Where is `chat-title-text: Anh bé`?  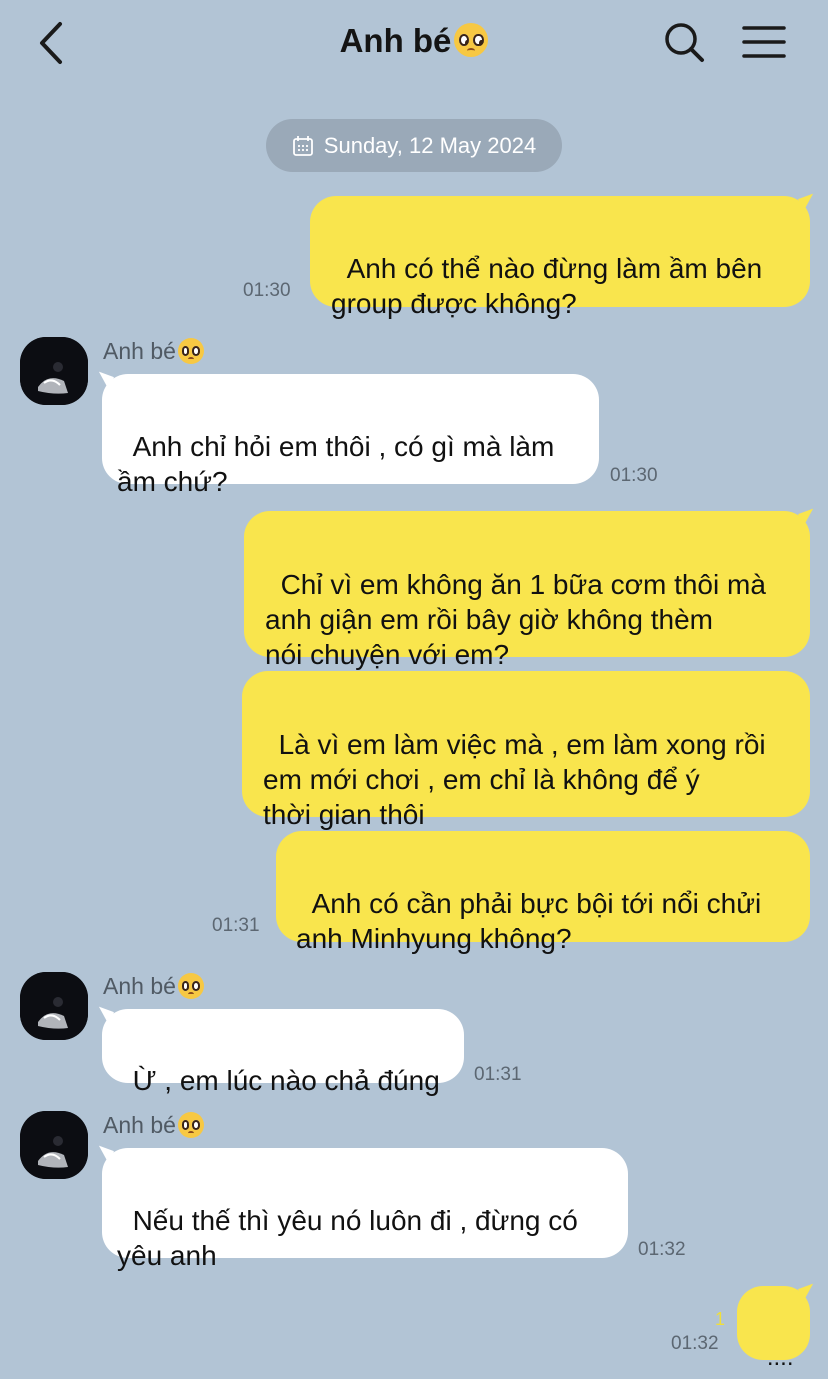
chat-title-text: Anh bé is located at coordinates (395, 40).